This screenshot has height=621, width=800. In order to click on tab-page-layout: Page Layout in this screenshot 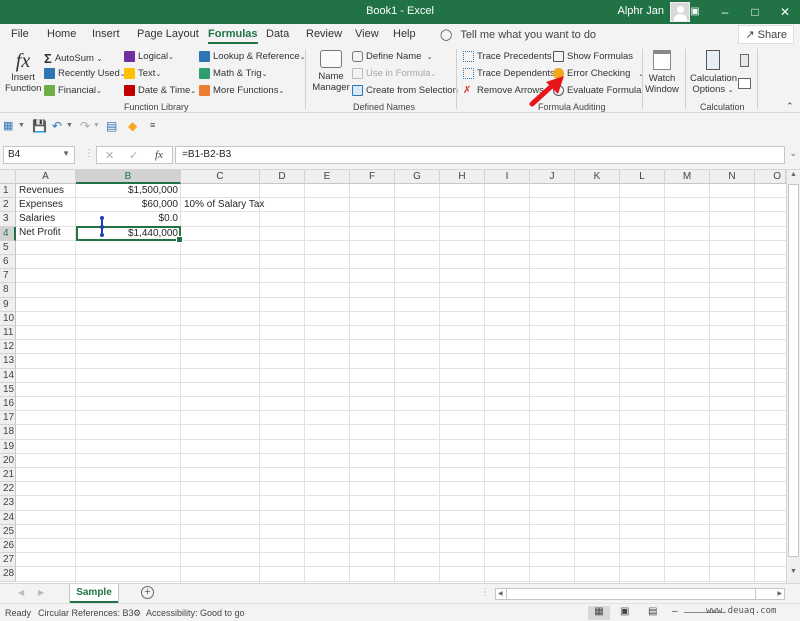, I will do `click(168, 34)`.